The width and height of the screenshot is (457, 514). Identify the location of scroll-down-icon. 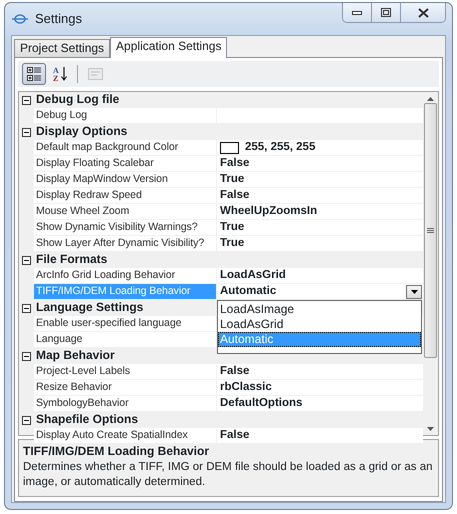
(430, 429).